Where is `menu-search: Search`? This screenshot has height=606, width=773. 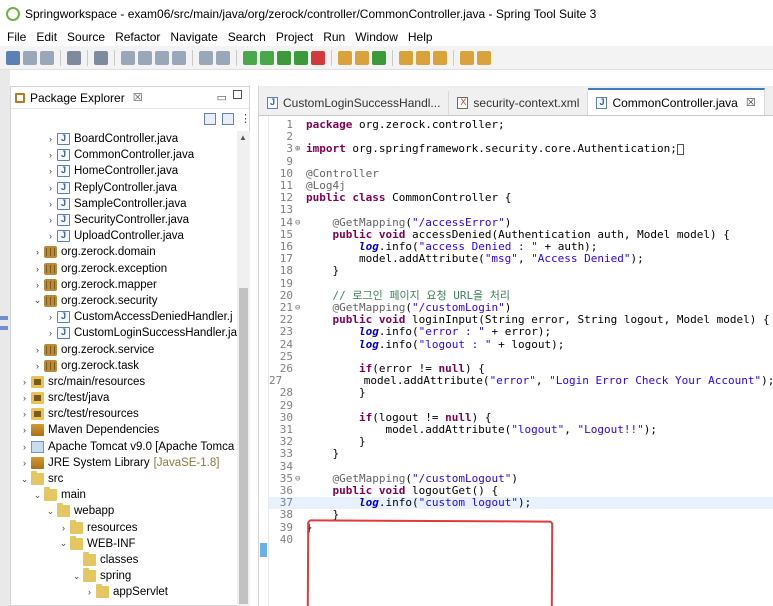 menu-search: Search is located at coordinates (247, 37).